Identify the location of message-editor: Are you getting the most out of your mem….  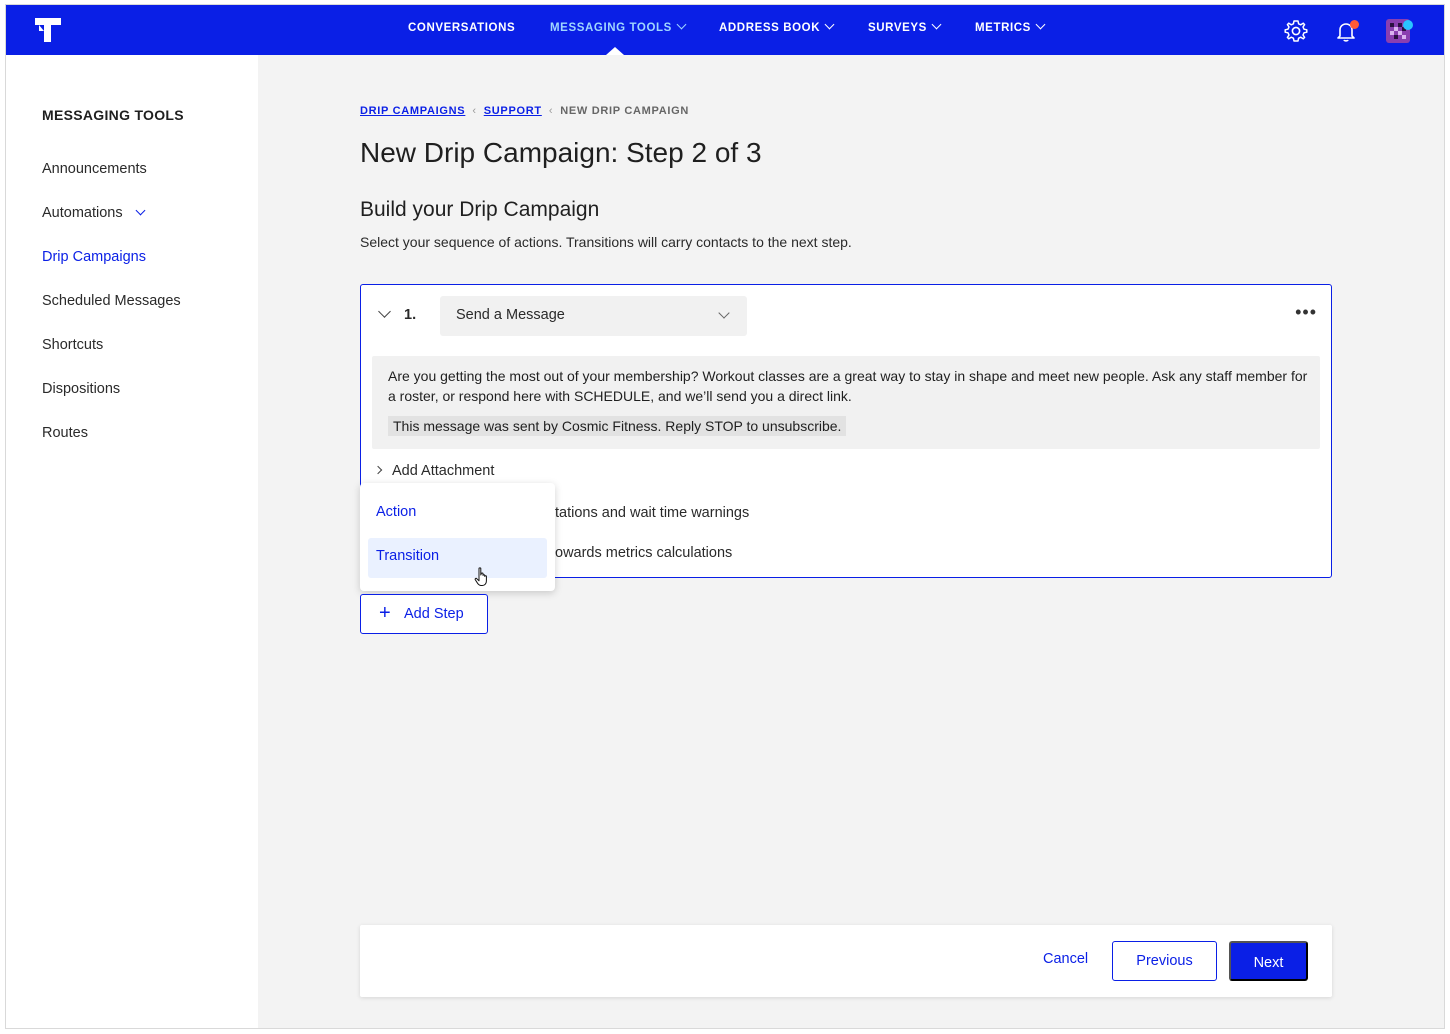
(846, 402).